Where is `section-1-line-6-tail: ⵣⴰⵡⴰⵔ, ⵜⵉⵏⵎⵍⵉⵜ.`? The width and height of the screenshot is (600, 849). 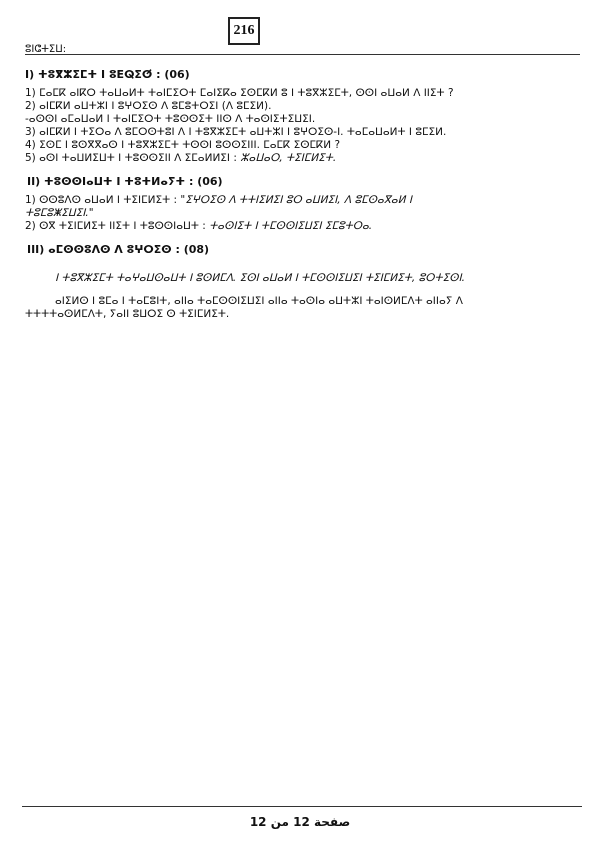 section-1-line-6-tail: ⵣⴰⵡⴰⵔ, ⵜⵉⵏⵎⵍⵉⵜ. is located at coordinates (288, 158).